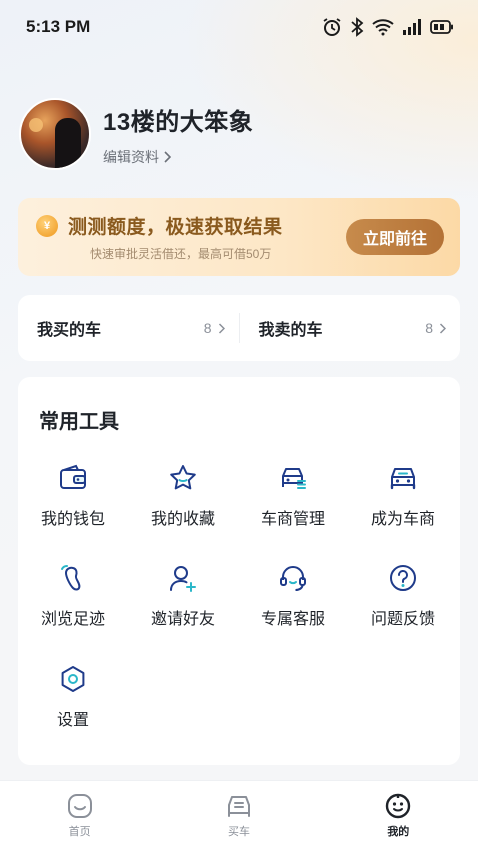 Image resolution: width=478 pixels, height=850 pixels. What do you see at coordinates (398, 832) in the screenshot?
I see `nav-profile-label: 我的` at bounding box center [398, 832].